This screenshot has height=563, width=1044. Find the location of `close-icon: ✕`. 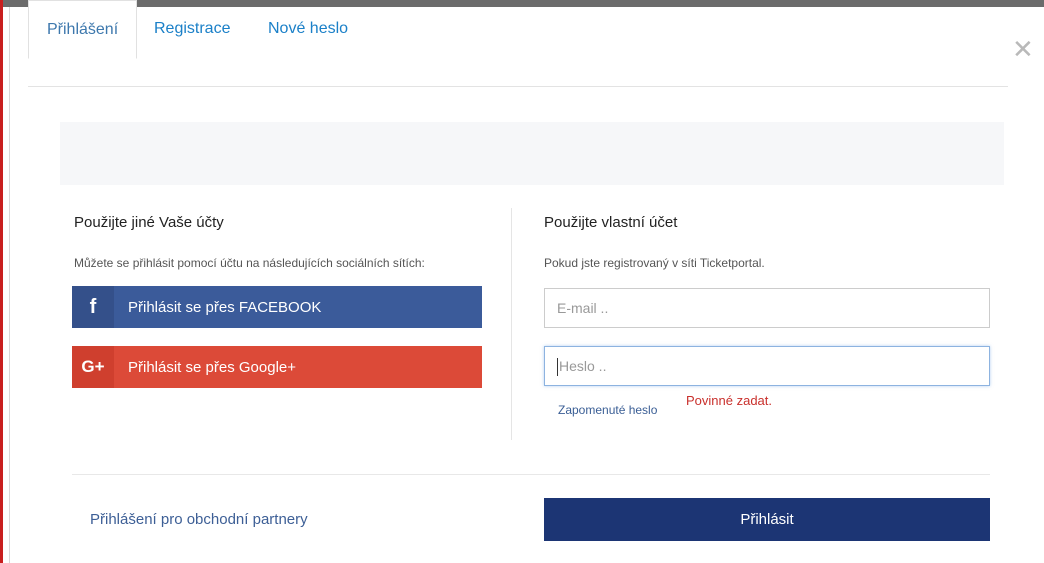

close-icon: ✕ is located at coordinates (1023, 49).